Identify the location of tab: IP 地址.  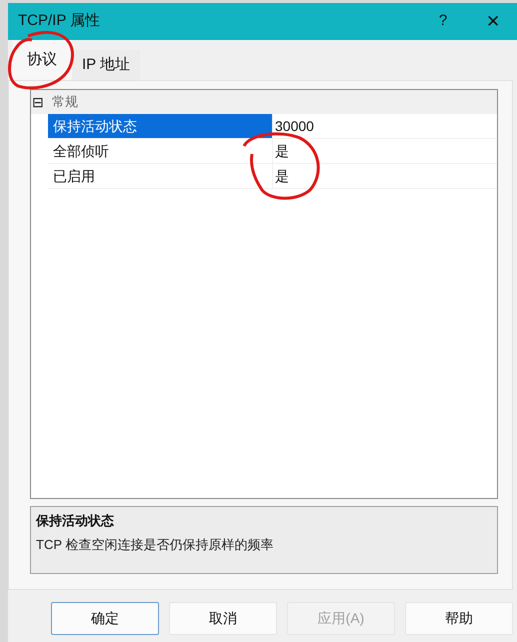
(106, 65).